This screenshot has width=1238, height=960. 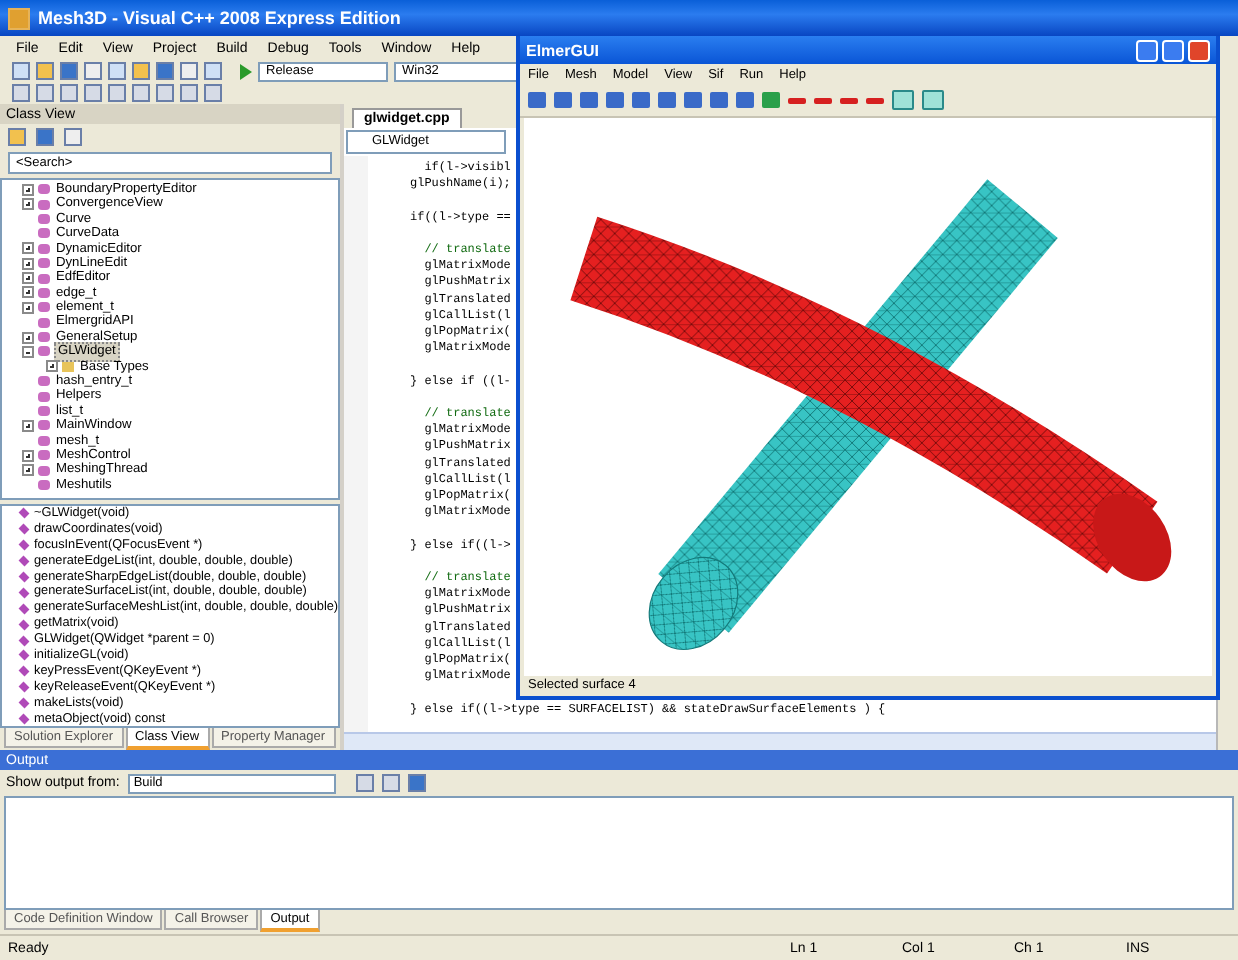 I want to click on window-title: ElmerGUI, so click(x=562, y=50).